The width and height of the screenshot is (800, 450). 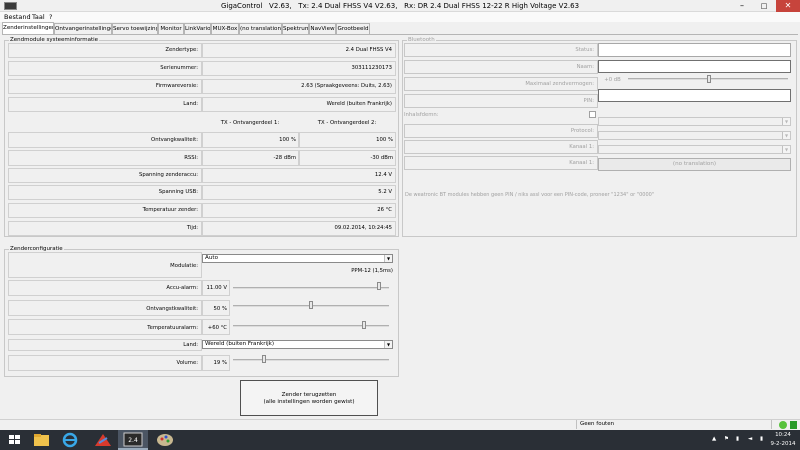 What do you see at coordinates (346, 86) in the screenshot?
I see `firmware-value: 2.63 (Spraakgeveens: Duits, 2.63)` at bounding box center [346, 86].